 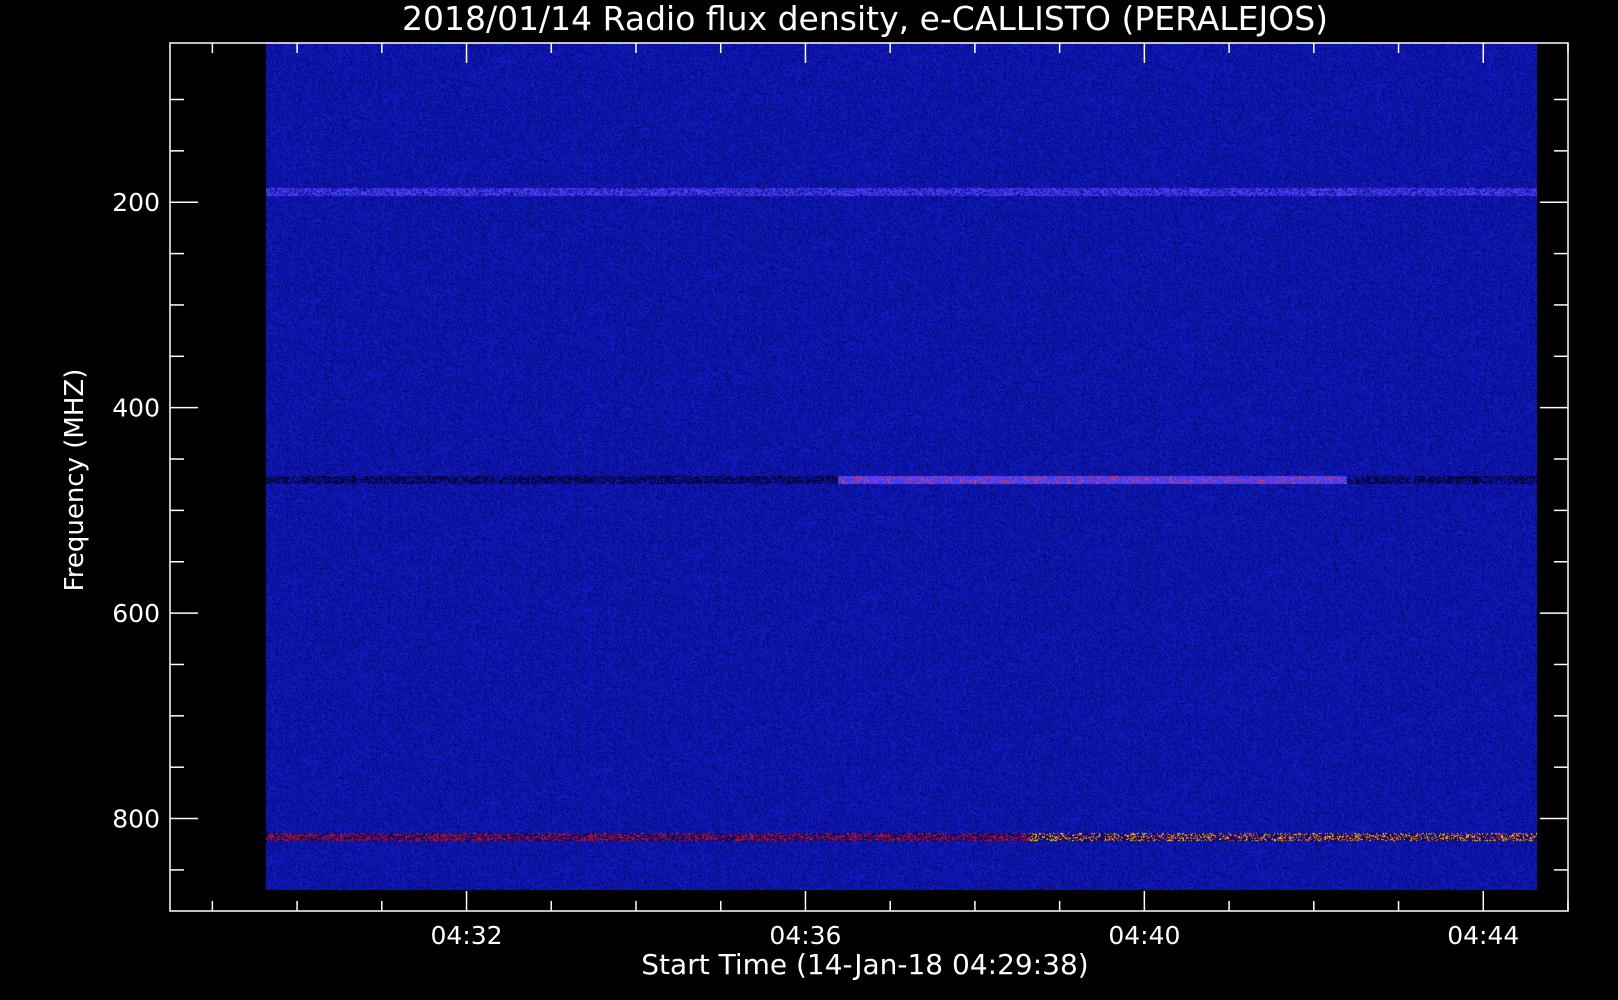 I want to click on y-tick-label: 600, so click(x=136, y=613).